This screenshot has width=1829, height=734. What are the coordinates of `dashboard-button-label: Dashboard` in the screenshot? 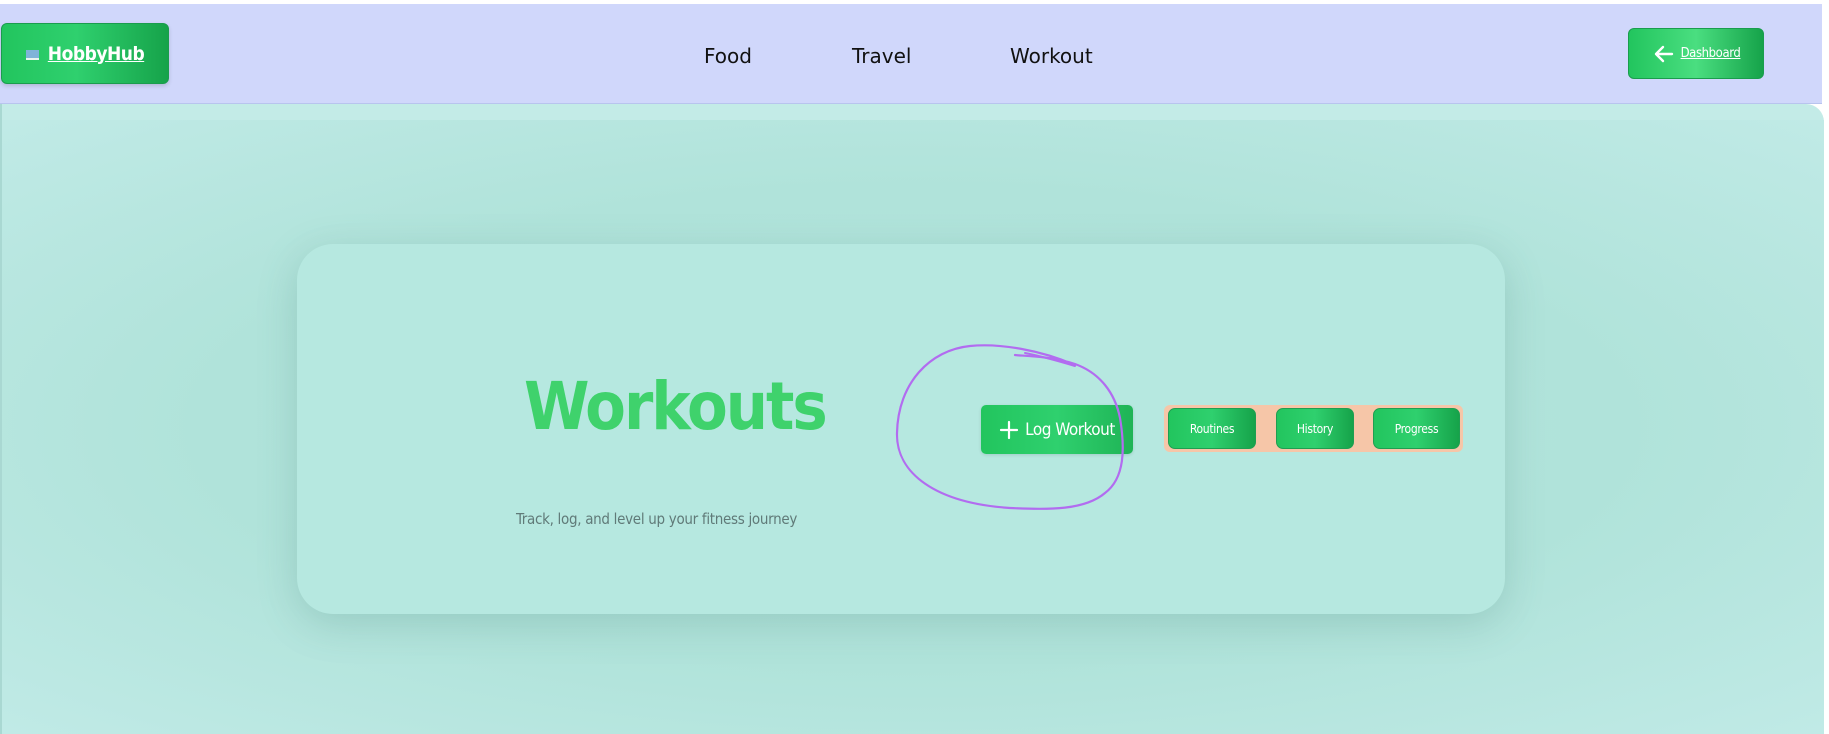 It's located at (1710, 53).